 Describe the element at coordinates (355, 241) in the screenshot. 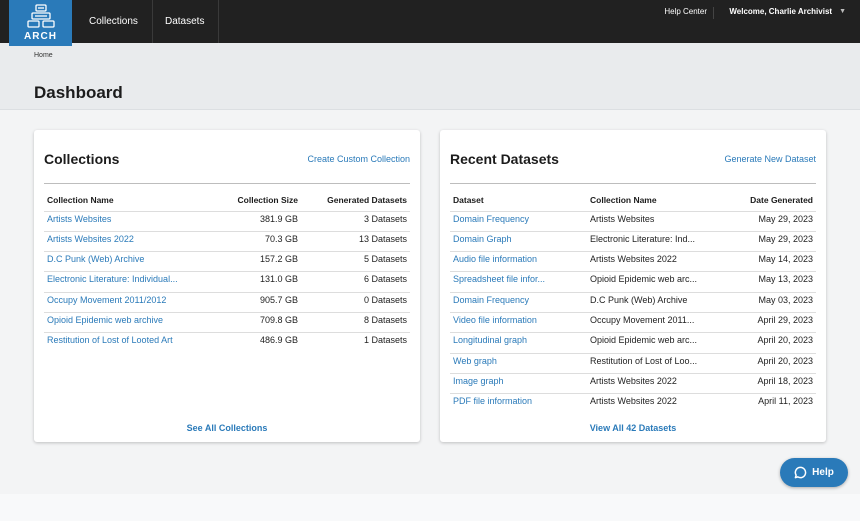

I see `generated-datasets-count: 13 Datasets` at that location.